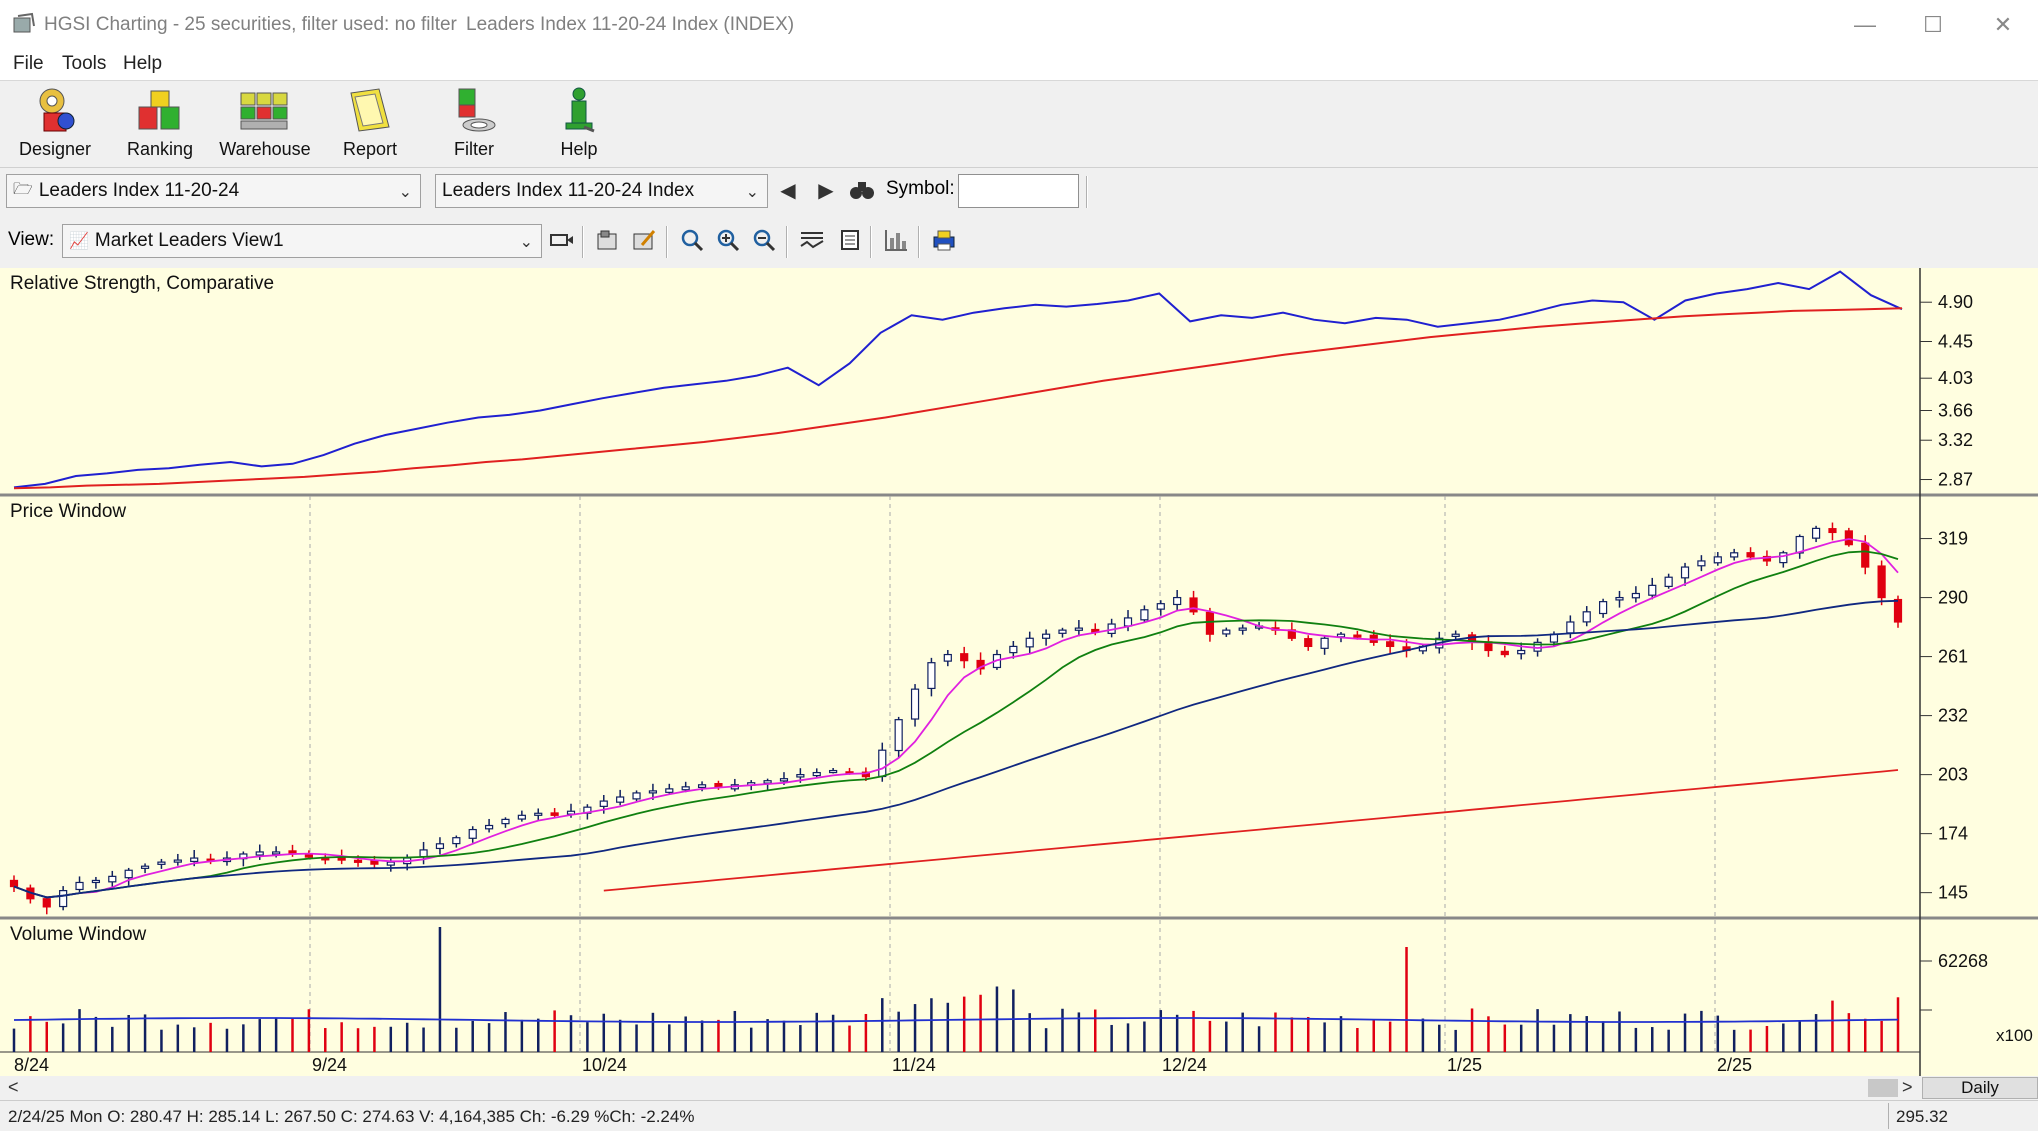 The height and width of the screenshot is (1131, 2038). What do you see at coordinates (1019, 1088) in the screenshot?
I see `chart-scrollbar: < > Daily` at bounding box center [1019, 1088].